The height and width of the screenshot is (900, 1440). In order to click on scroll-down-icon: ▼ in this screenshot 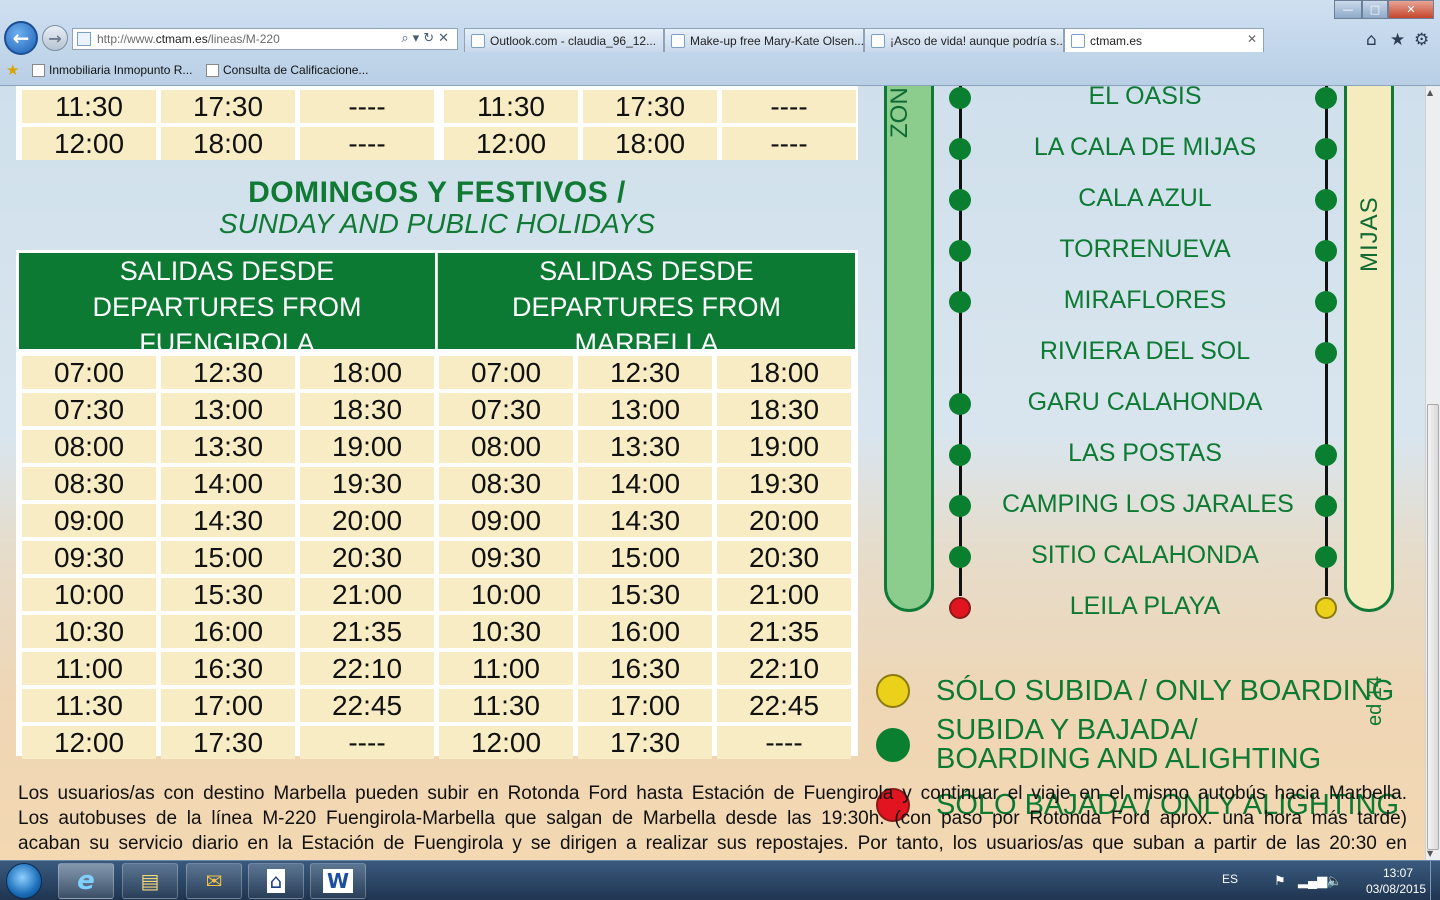, I will do `click(1430, 853)`.